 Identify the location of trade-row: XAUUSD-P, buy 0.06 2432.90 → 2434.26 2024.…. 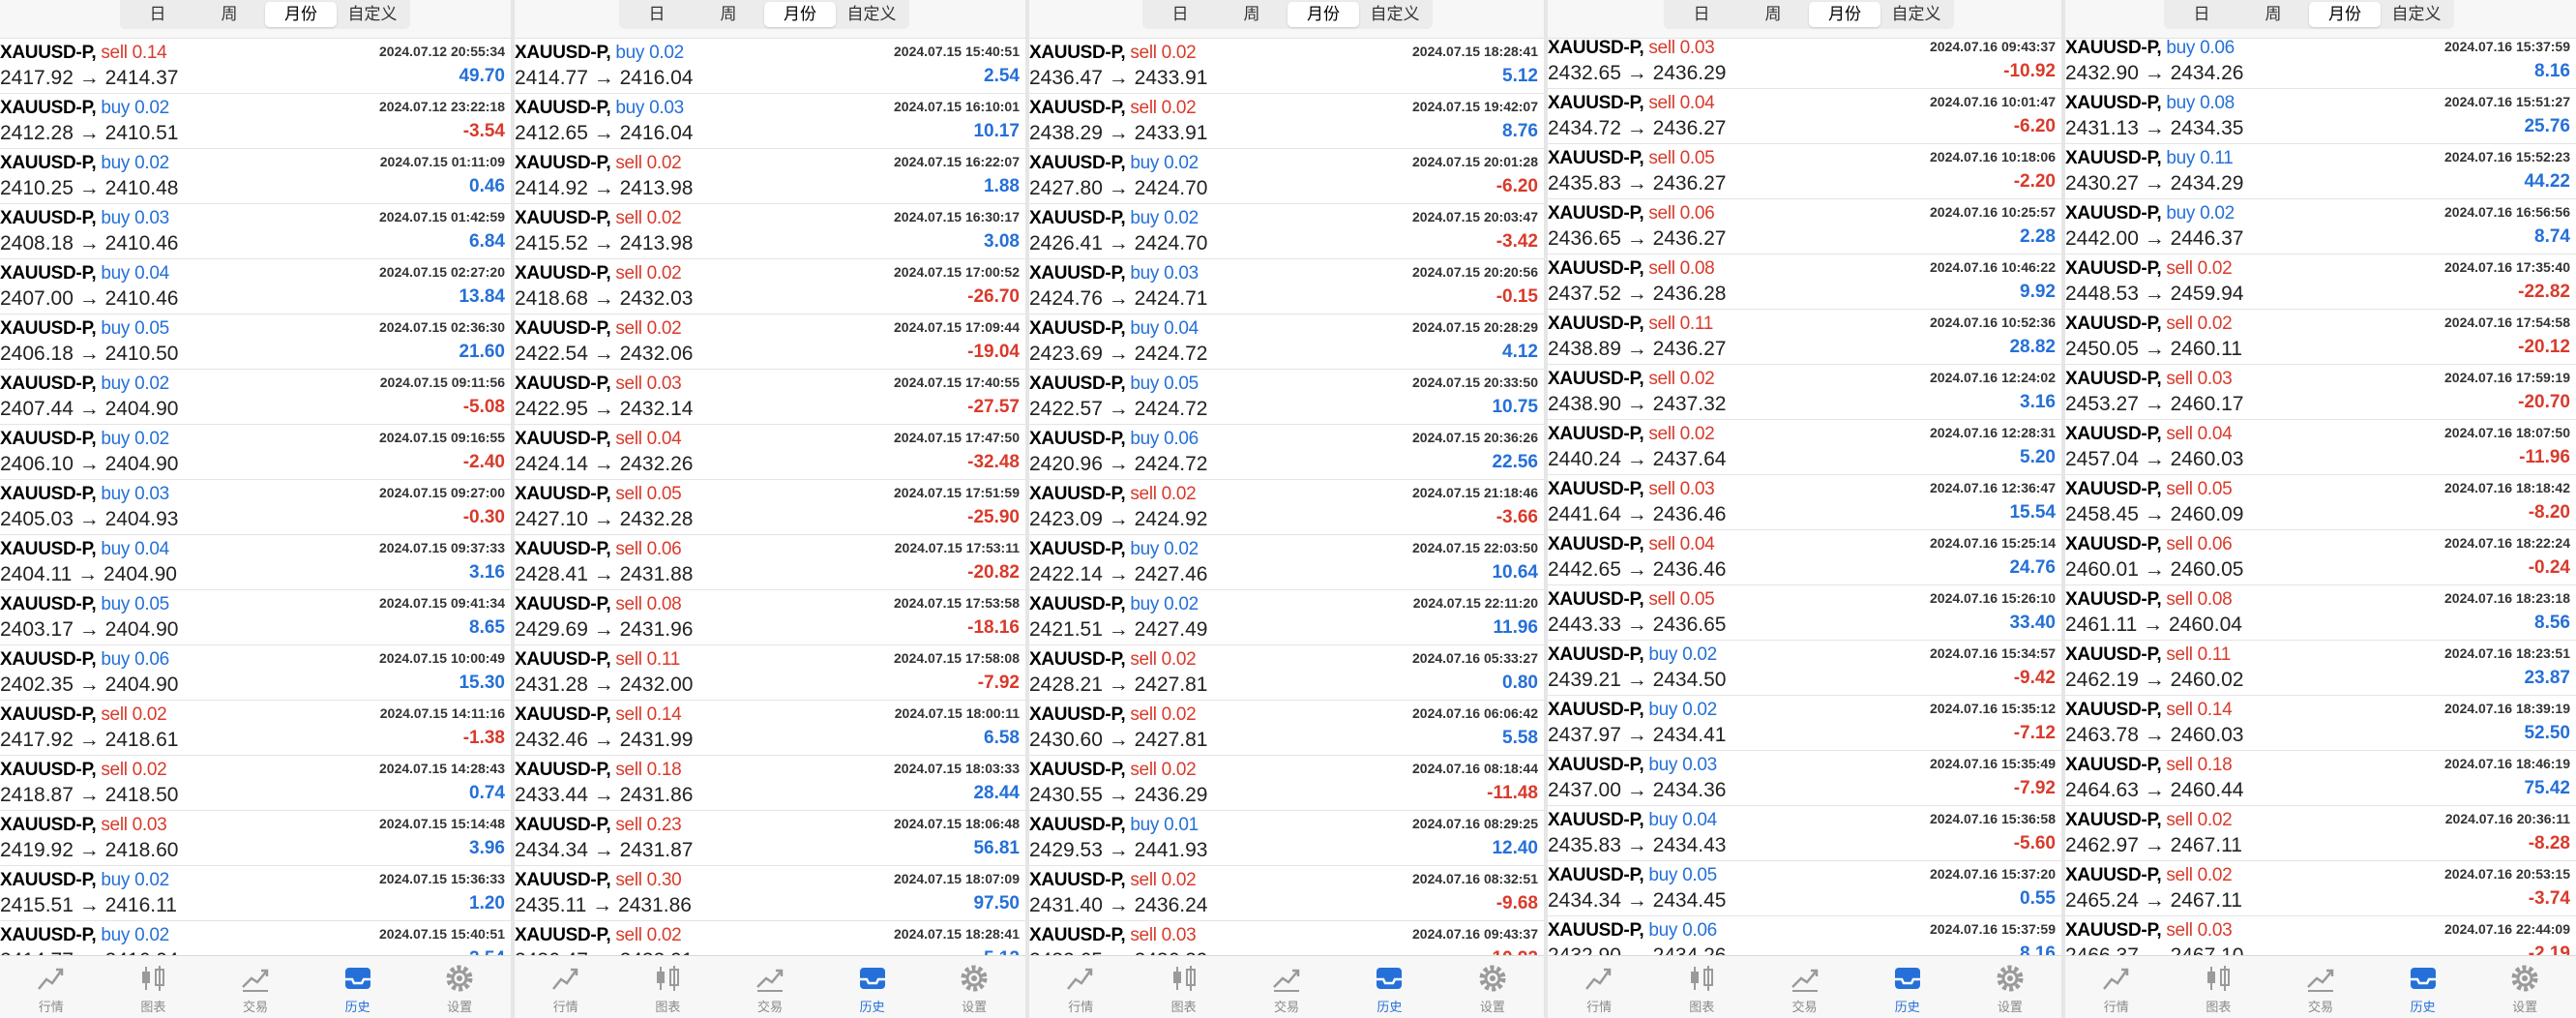
(2320, 61).